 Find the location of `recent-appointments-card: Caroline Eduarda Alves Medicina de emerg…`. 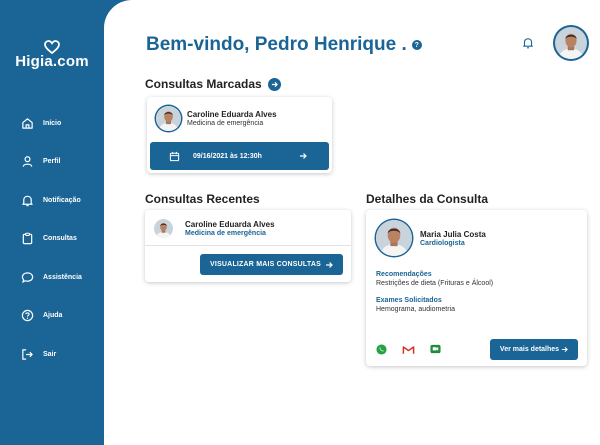

recent-appointments-card: Caroline Eduarda Alves Medicina de emerg… is located at coordinates (248, 246).